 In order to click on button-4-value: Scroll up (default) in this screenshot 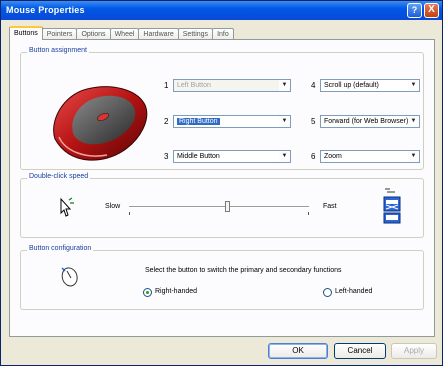, I will do `click(351, 85)`.